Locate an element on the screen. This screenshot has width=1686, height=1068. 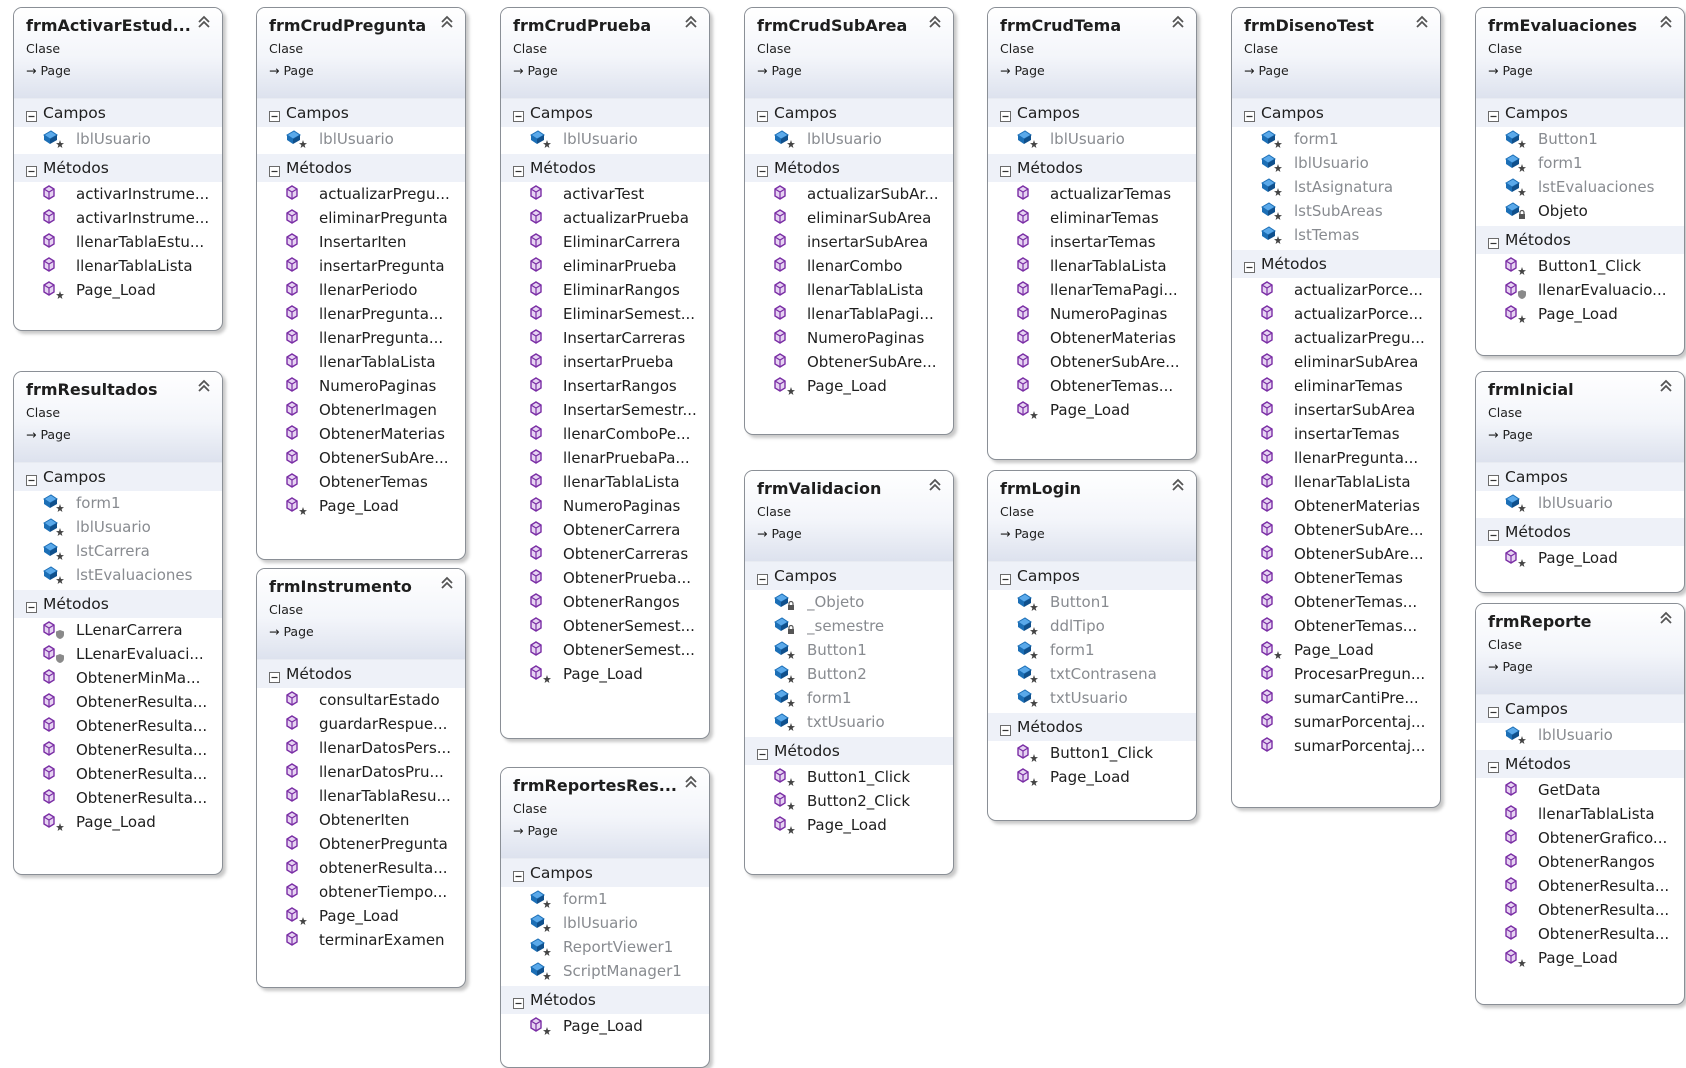
field-item: ddlTipo is located at coordinates (1092, 626).